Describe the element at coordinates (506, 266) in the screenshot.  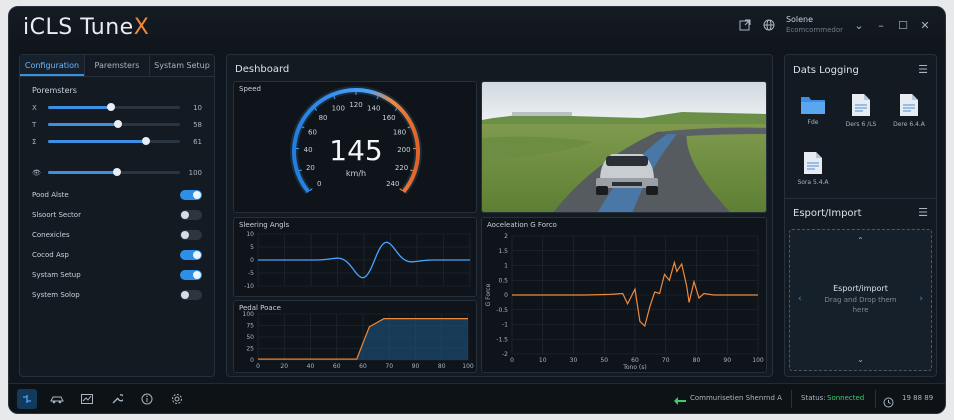
I see `axis-tick-label: 1` at that location.